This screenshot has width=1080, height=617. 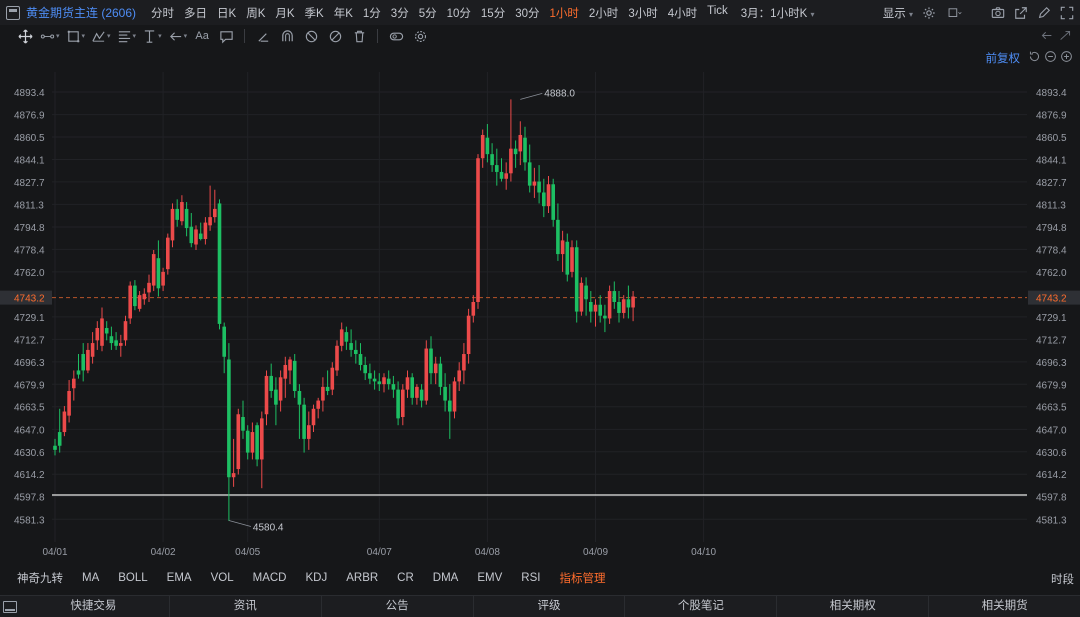 I want to click on indicator-tab: KDJ, so click(x=316, y=578).